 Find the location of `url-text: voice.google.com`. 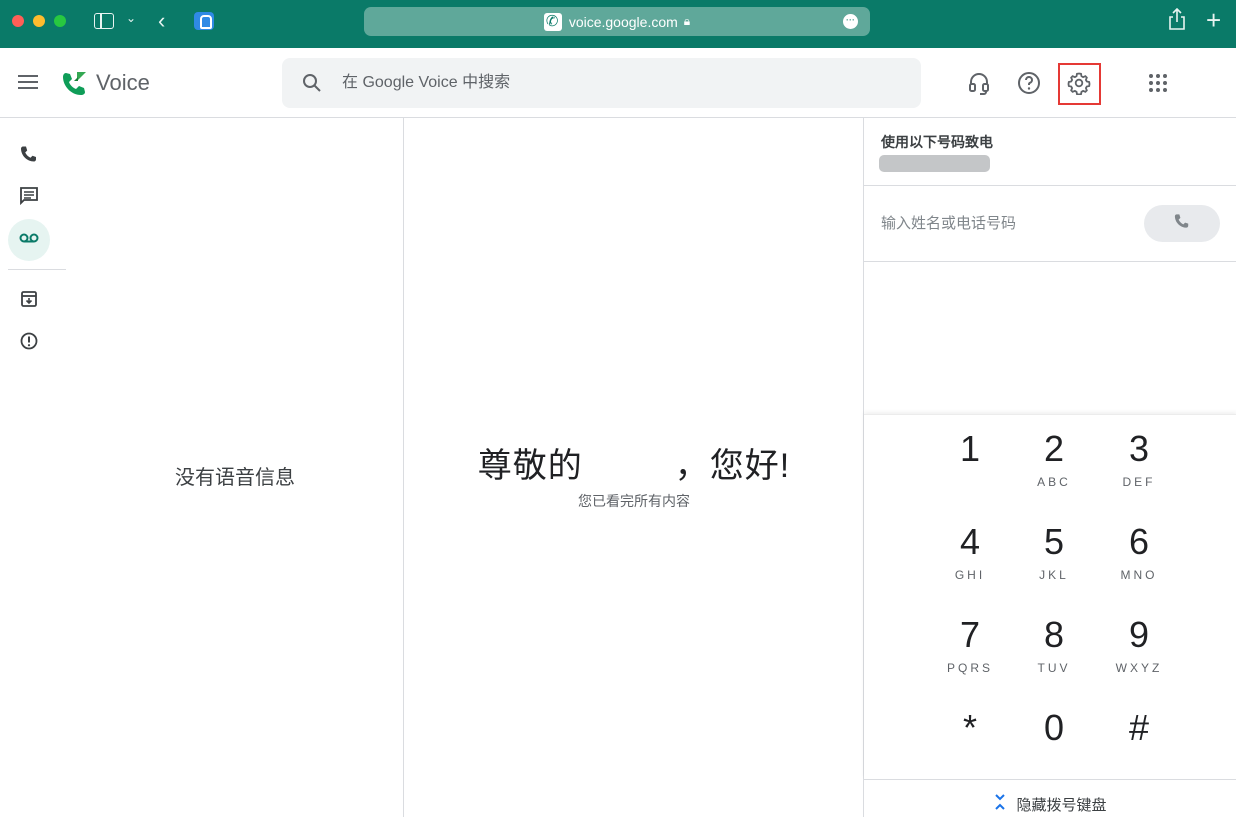

url-text: voice.google.com is located at coordinates (623, 21).